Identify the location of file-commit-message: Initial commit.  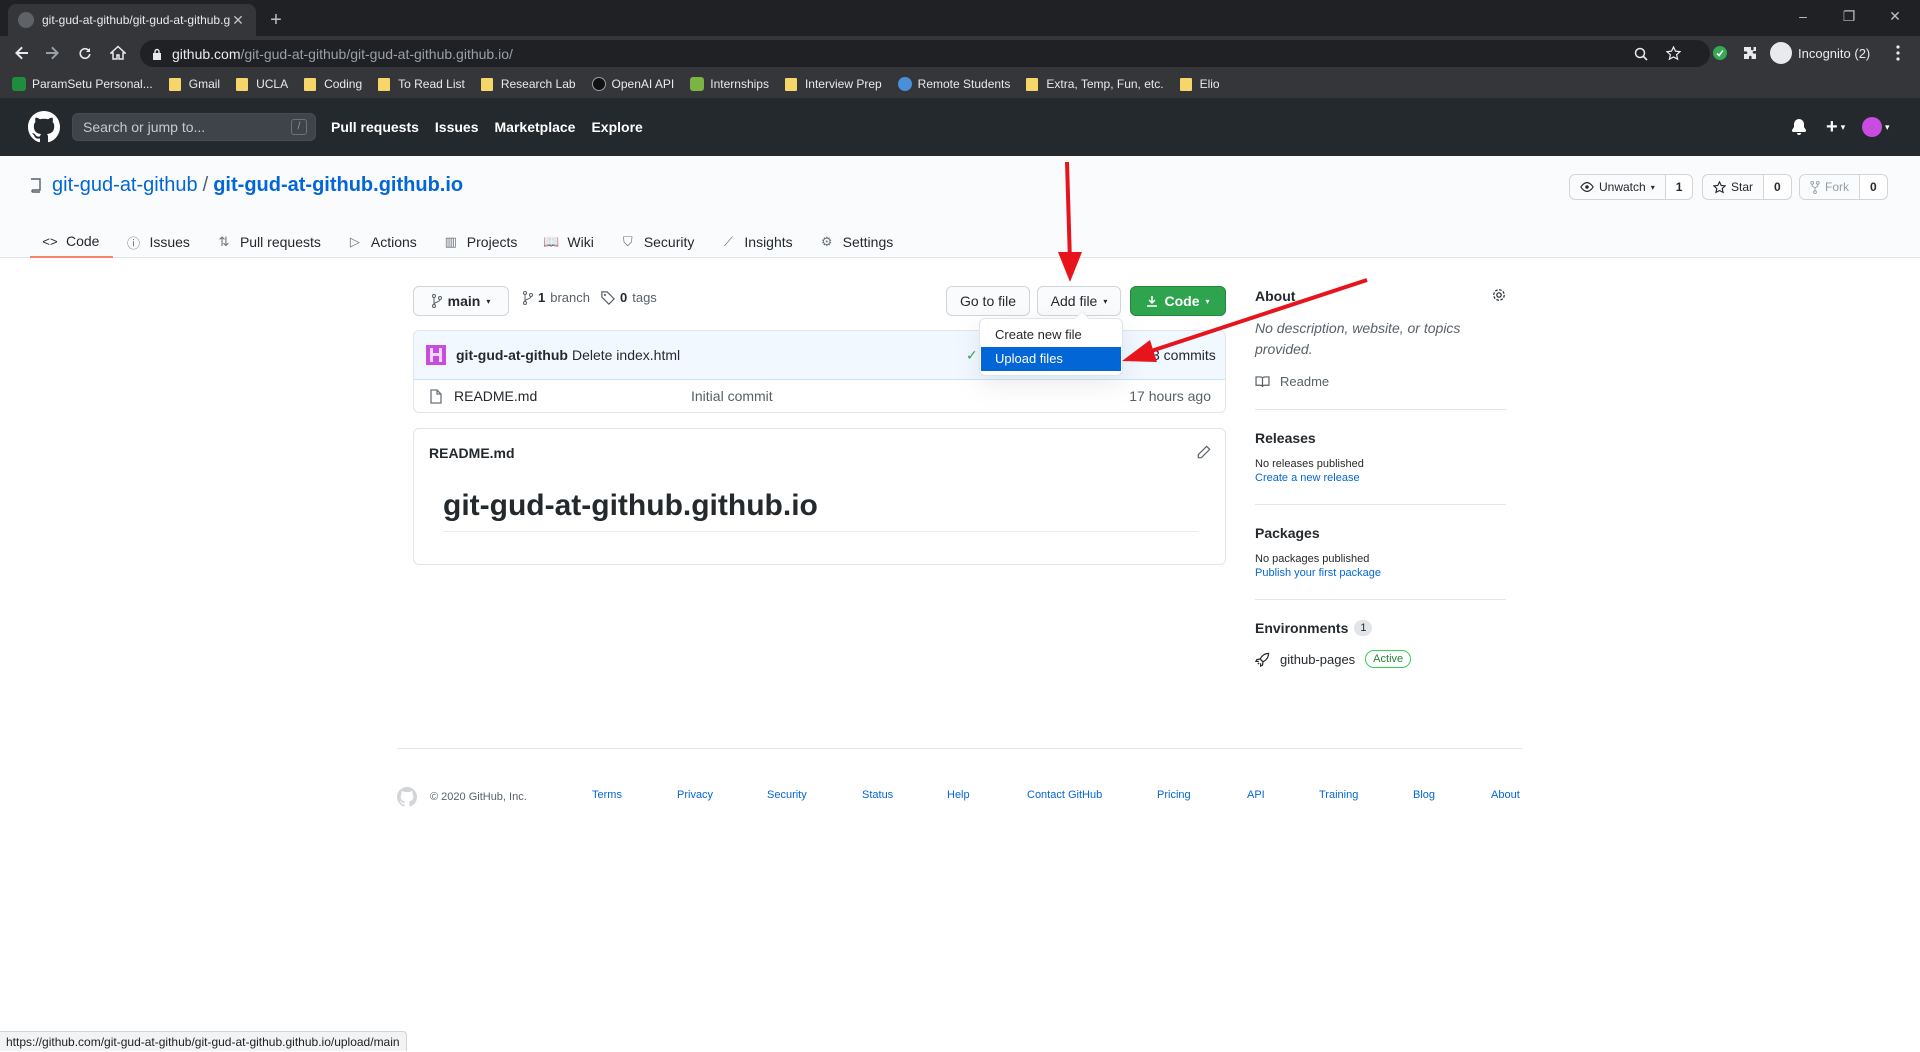
(732, 396).